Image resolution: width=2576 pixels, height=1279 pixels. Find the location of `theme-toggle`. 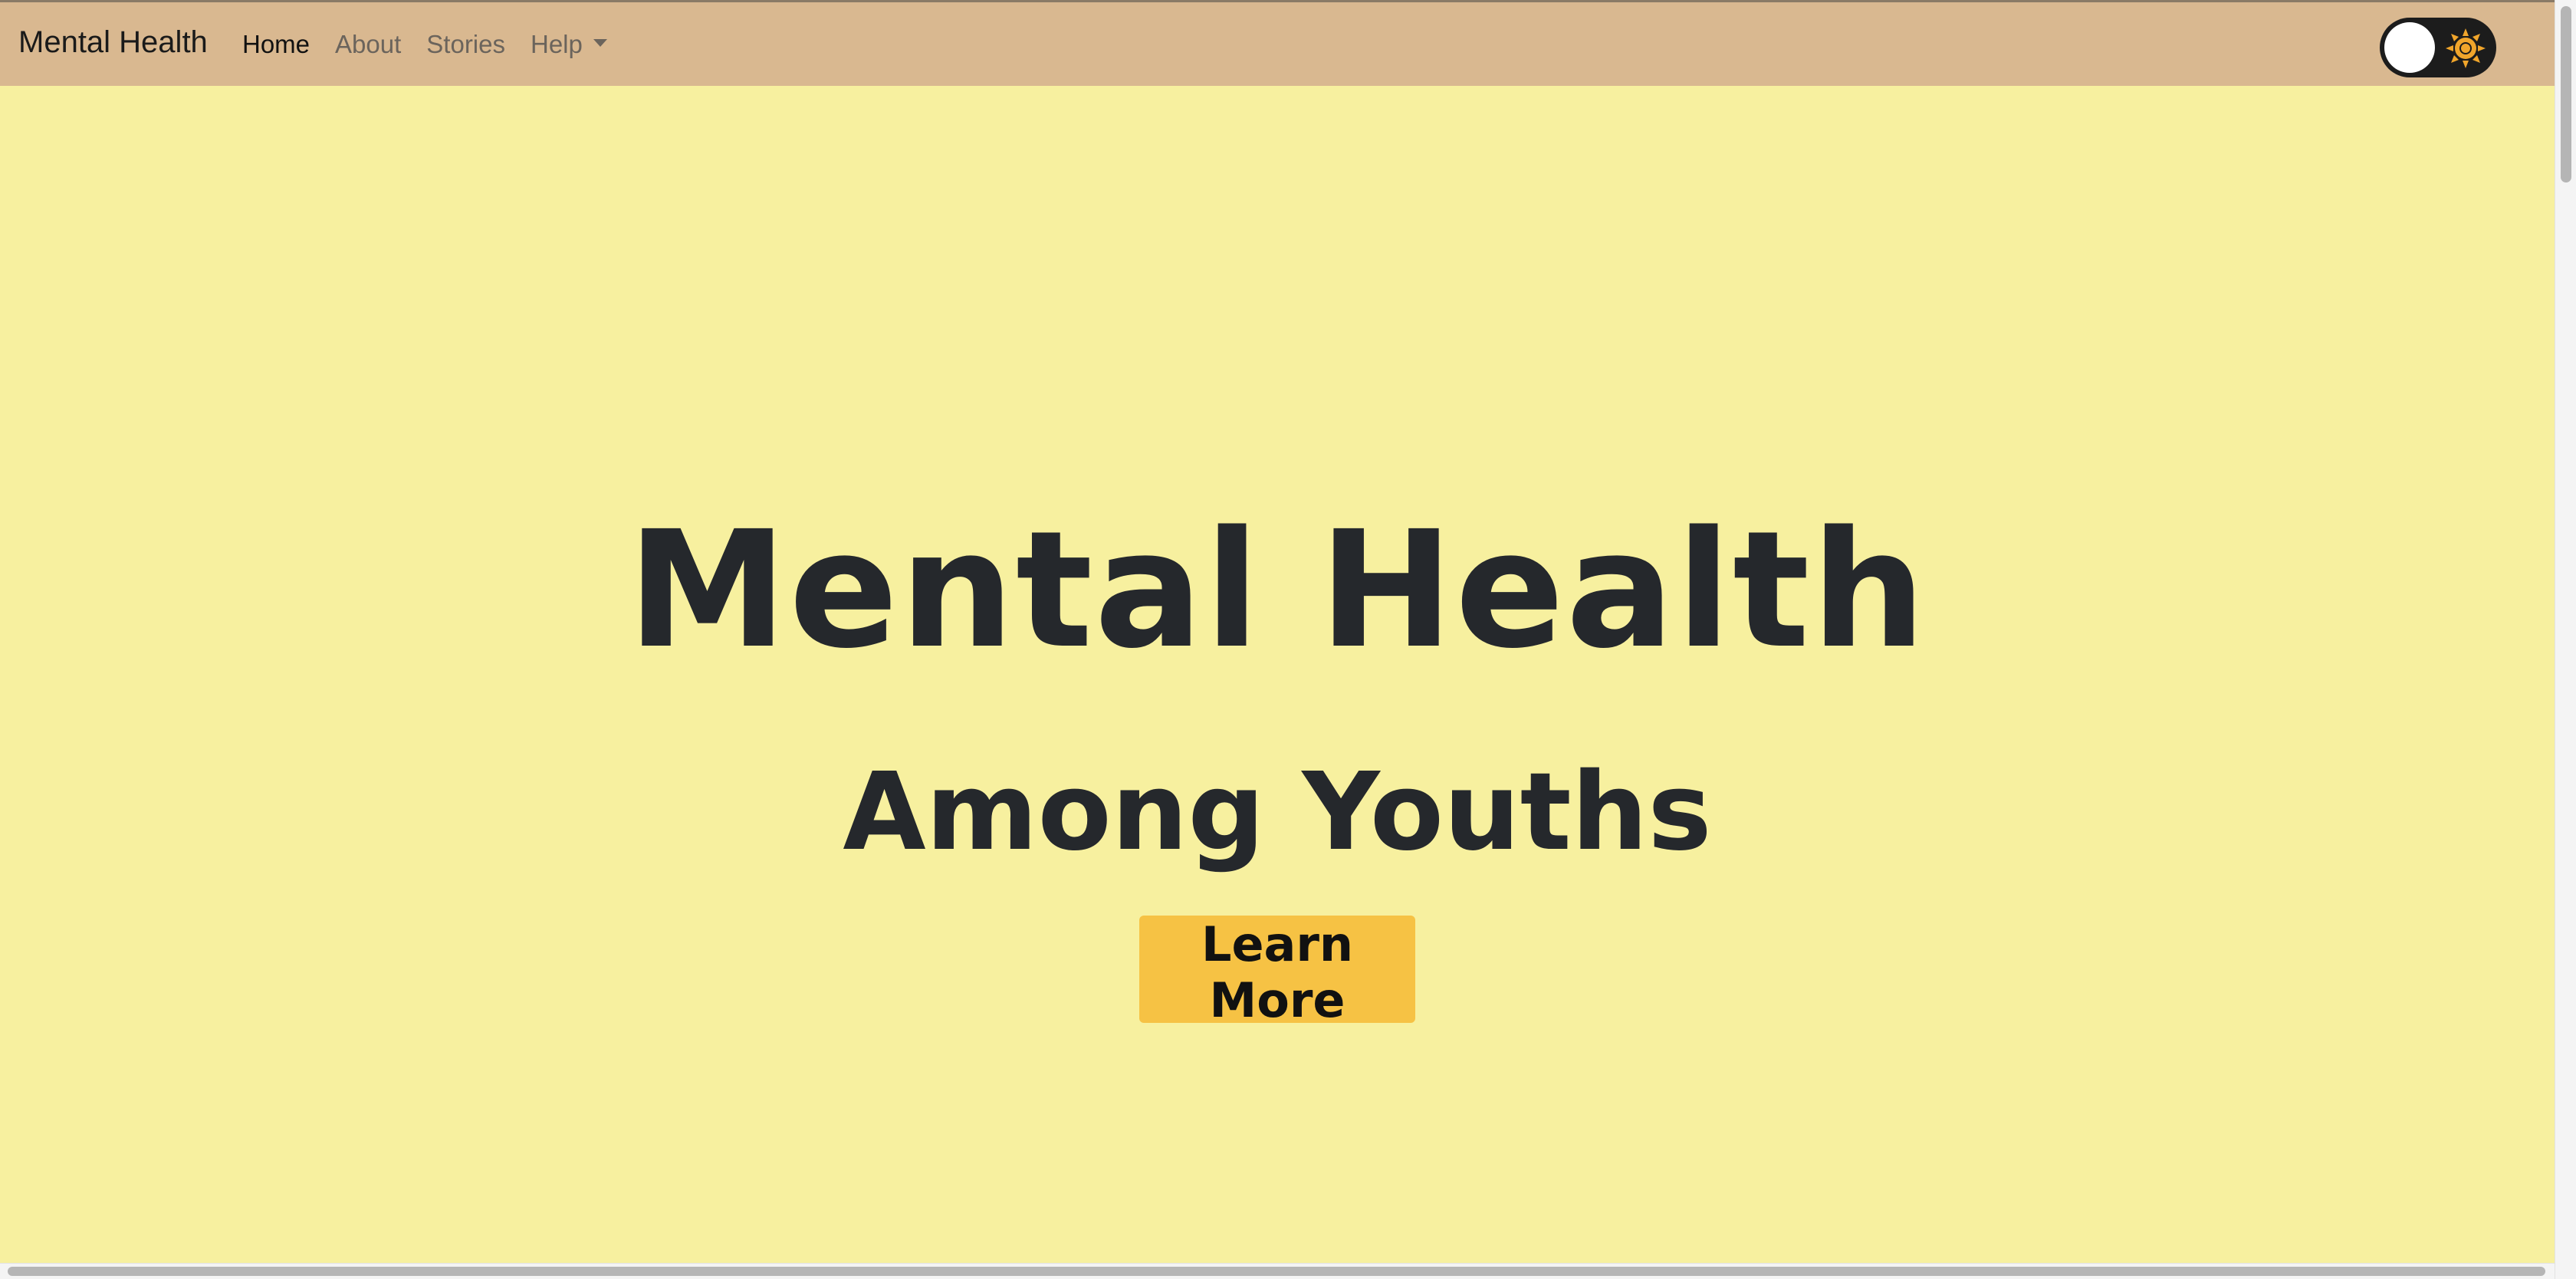

theme-toggle is located at coordinates (2438, 47).